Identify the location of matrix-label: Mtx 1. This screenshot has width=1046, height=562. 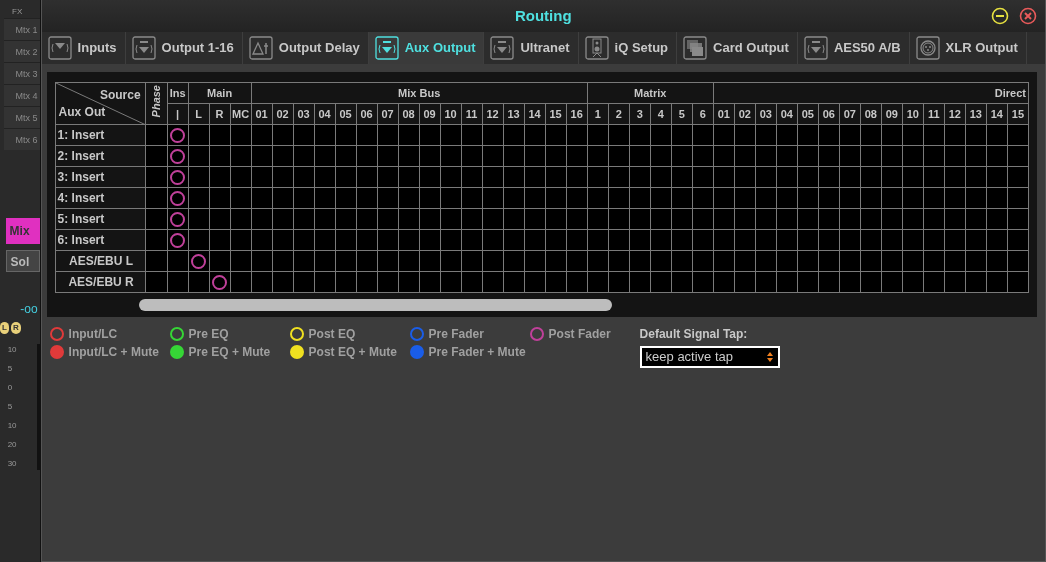
(21, 29).